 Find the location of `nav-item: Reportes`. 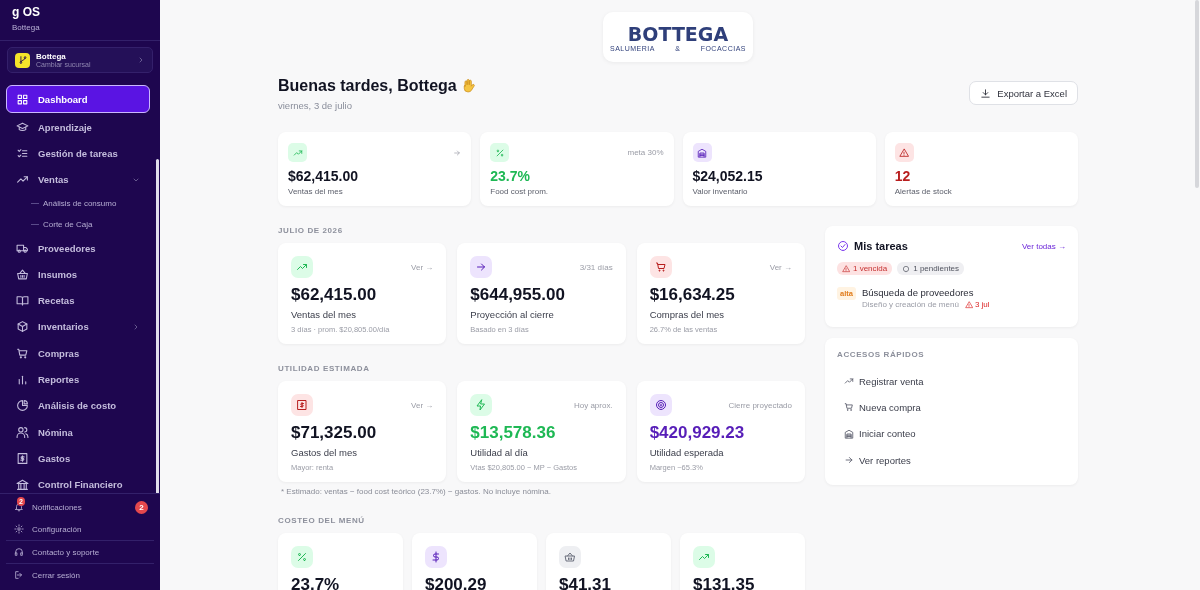

nav-item: Reportes is located at coordinates (78, 379).